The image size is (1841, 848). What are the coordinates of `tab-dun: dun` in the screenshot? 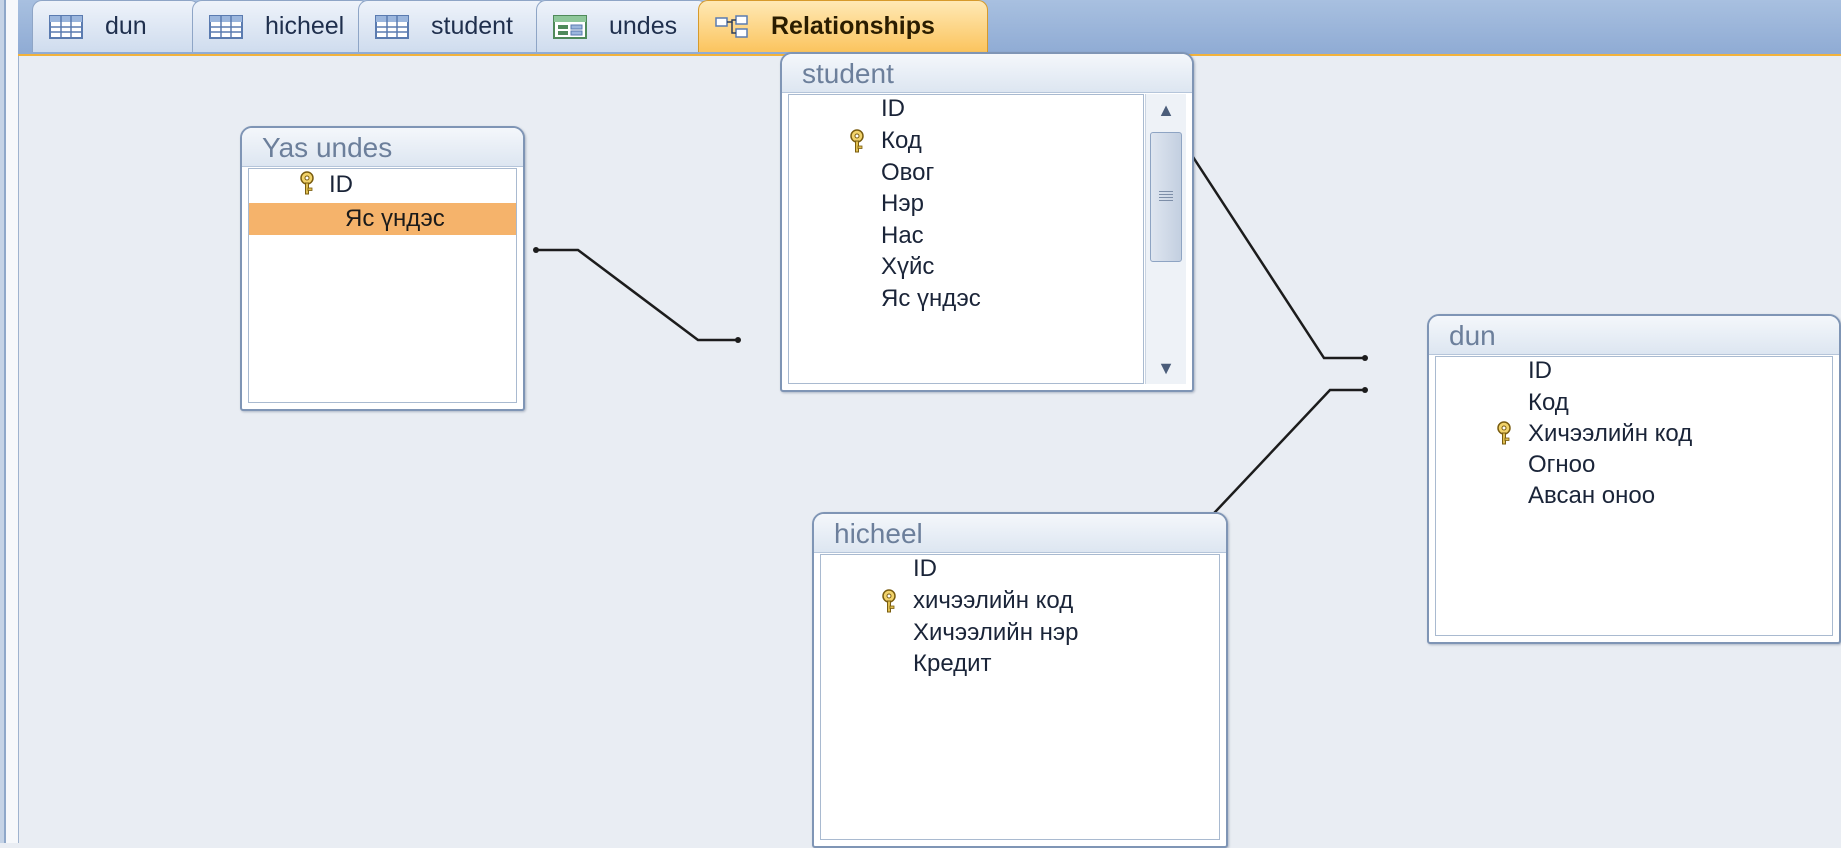 It's located at (116, 26).